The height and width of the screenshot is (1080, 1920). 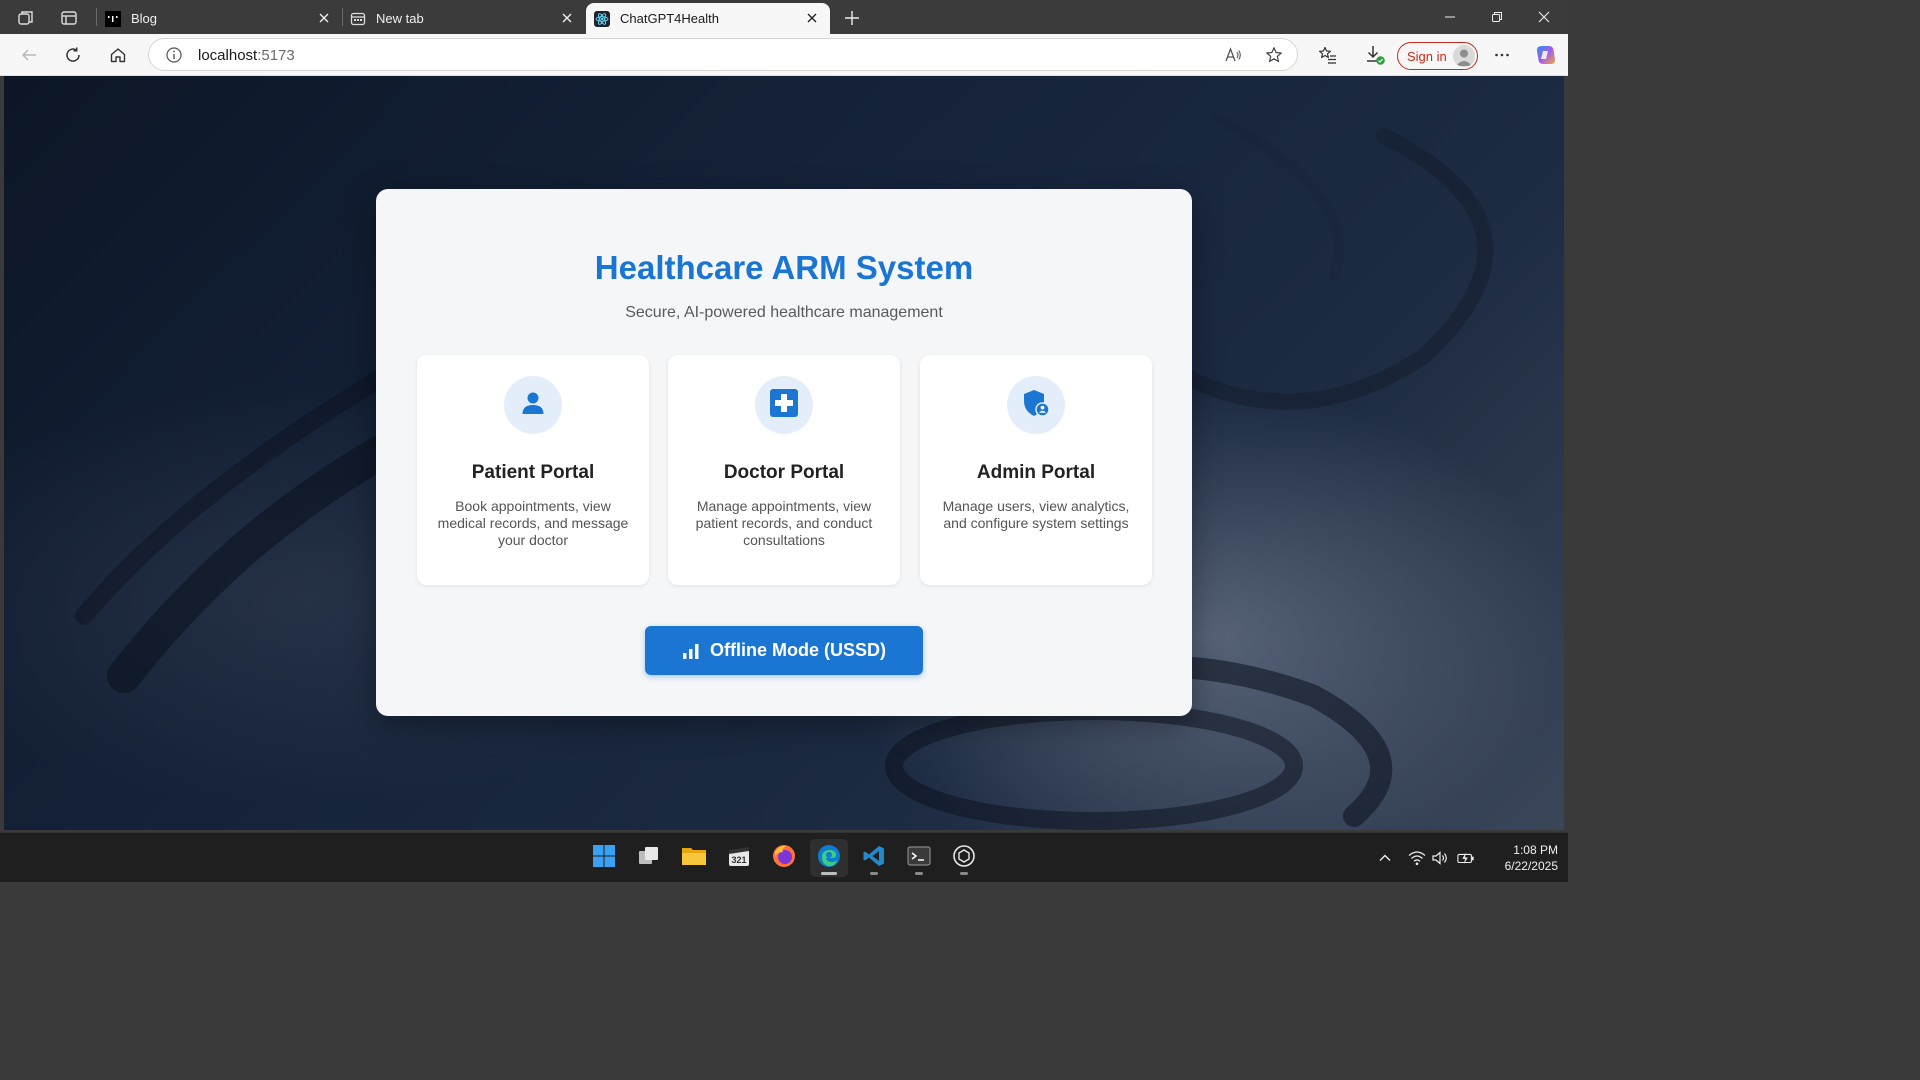 What do you see at coordinates (1233, 55) in the screenshot?
I see `read-aloud-icon` at bounding box center [1233, 55].